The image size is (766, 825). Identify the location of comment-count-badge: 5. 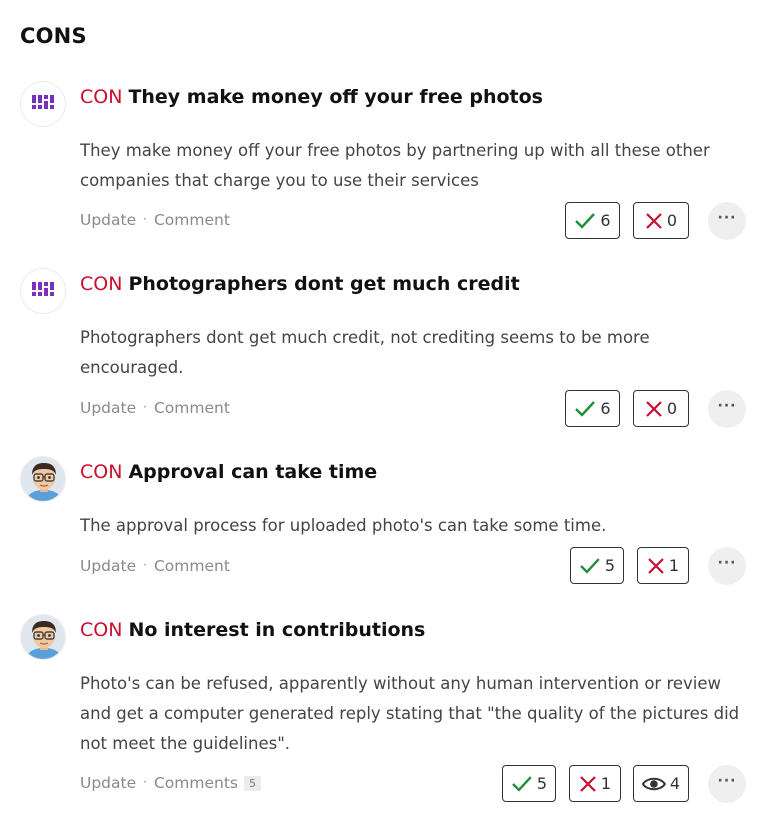
(252, 783).